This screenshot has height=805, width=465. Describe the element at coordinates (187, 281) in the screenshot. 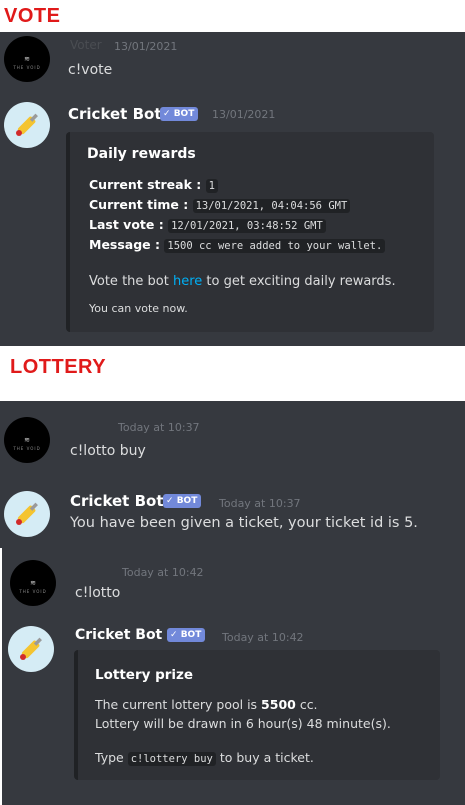

I see `vote-link: here` at that location.